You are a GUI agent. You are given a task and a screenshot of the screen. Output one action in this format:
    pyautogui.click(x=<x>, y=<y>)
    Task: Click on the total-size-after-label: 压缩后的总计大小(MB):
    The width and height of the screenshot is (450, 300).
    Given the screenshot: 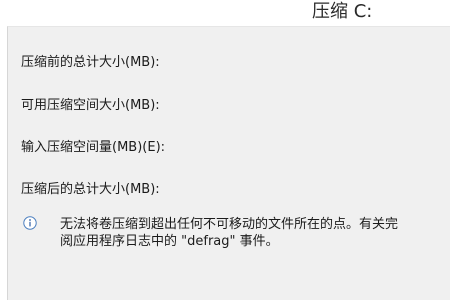 What is the action you would take?
    pyautogui.click(x=90, y=189)
    